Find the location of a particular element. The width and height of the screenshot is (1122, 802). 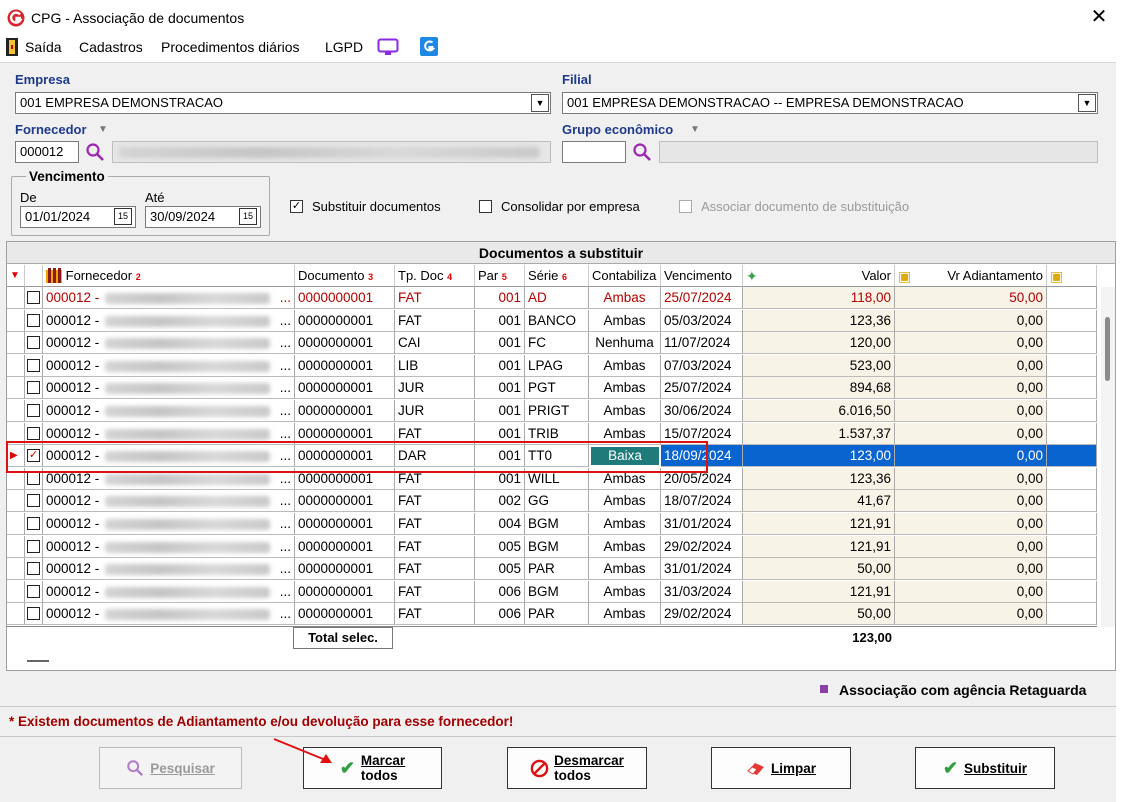

col-documento: Documento 3 is located at coordinates (345, 276).